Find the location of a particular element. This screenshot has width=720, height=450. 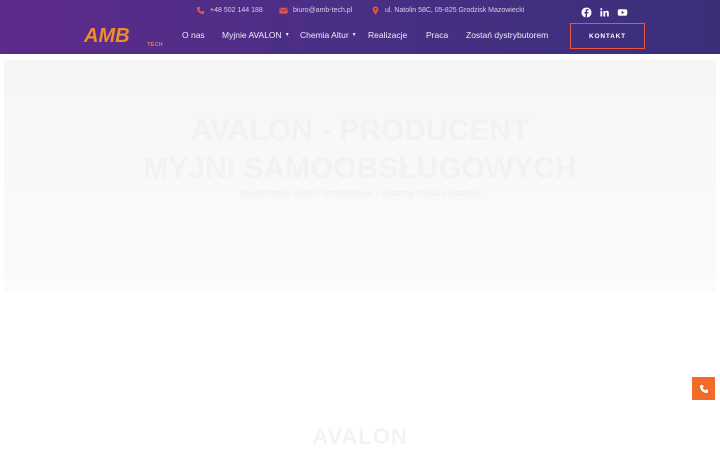

nav-item-label: Praca is located at coordinates (437, 35).